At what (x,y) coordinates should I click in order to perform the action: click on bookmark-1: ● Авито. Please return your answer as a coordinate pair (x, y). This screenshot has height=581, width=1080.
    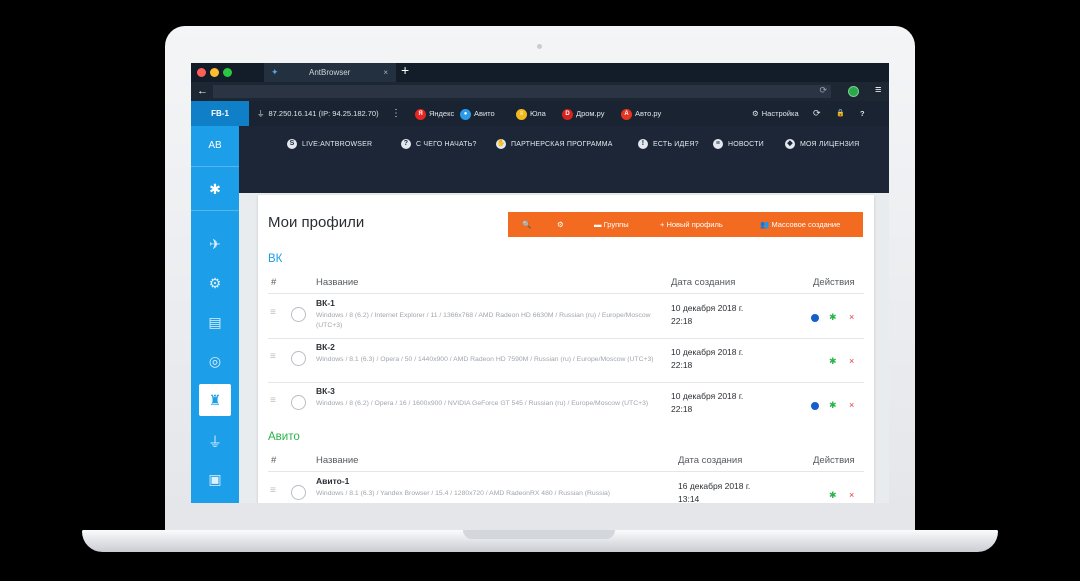
    Looking at the image, I should click on (477, 113).